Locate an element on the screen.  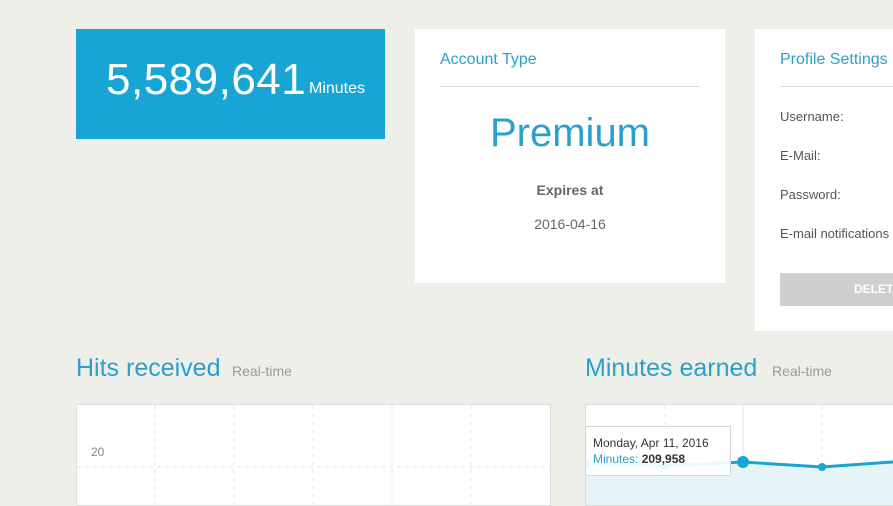
hits-chart-grid is located at coordinates (313, 455).